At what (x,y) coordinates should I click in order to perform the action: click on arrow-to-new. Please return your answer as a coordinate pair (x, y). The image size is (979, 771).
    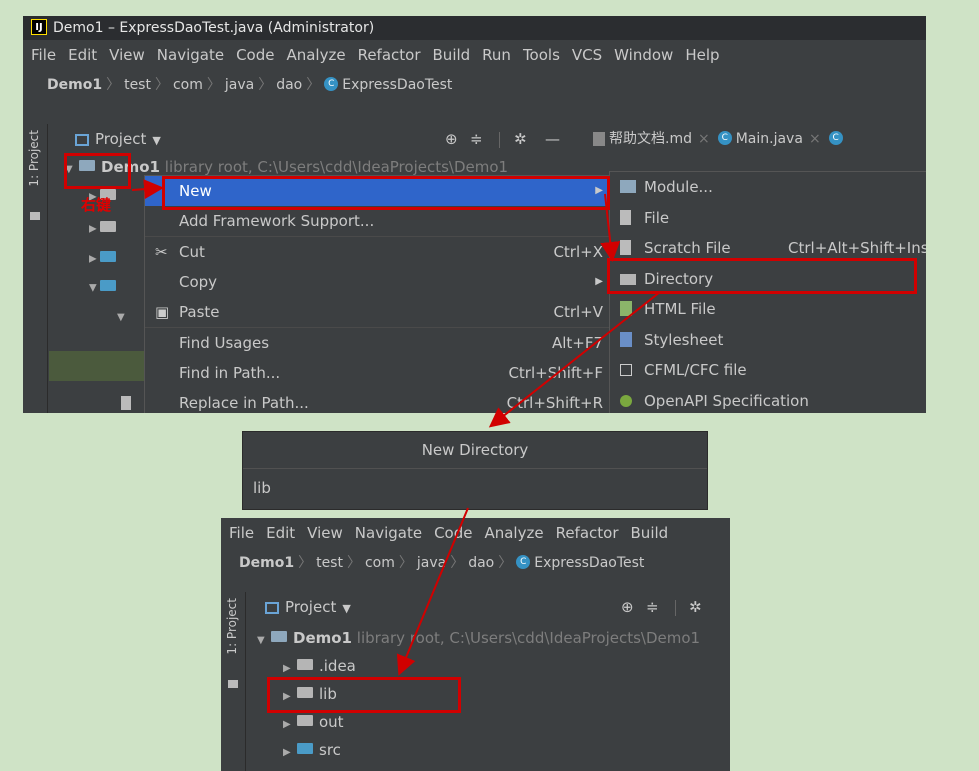
    Looking at the image, I should click on (147, 189).